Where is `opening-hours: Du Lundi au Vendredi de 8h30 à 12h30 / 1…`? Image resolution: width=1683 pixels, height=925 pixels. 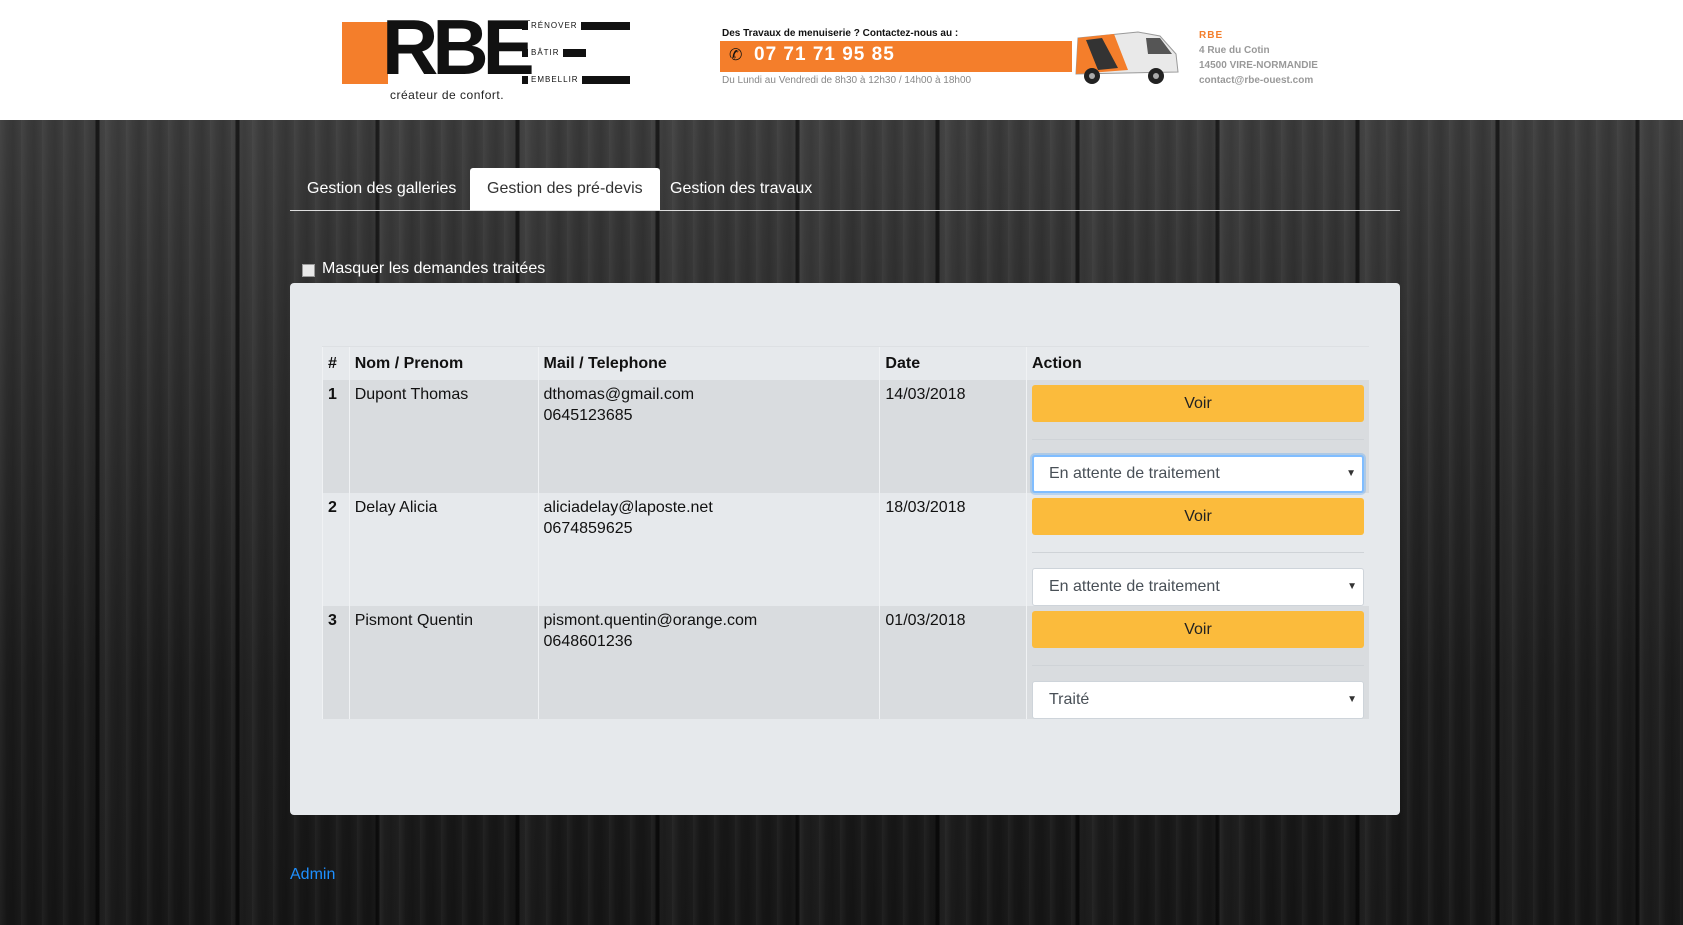 opening-hours: Du Lundi au Vendredi de 8h30 à 12h30 / 1… is located at coordinates (847, 80).